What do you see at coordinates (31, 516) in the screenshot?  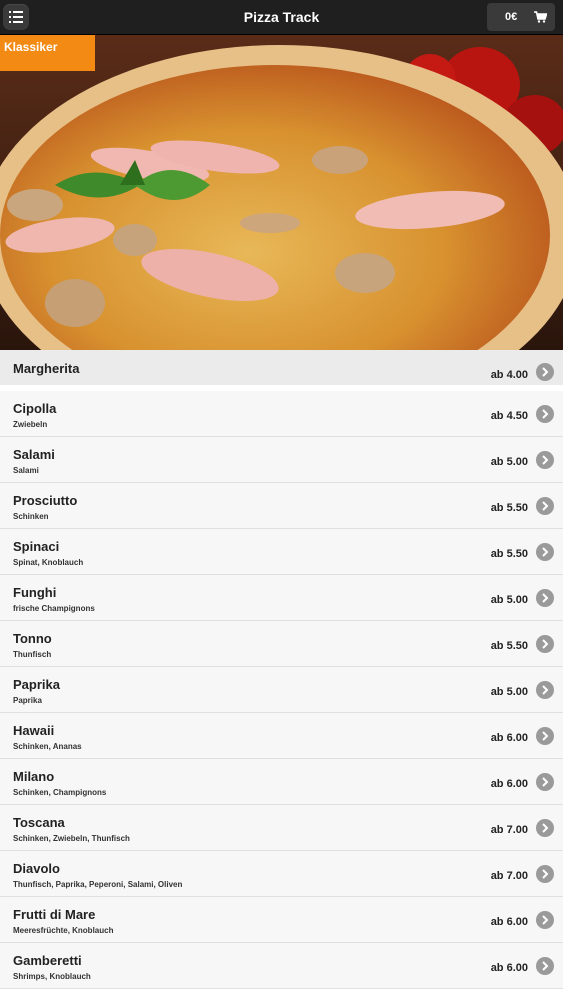 I see `menu-item-description: Schinken` at bounding box center [31, 516].